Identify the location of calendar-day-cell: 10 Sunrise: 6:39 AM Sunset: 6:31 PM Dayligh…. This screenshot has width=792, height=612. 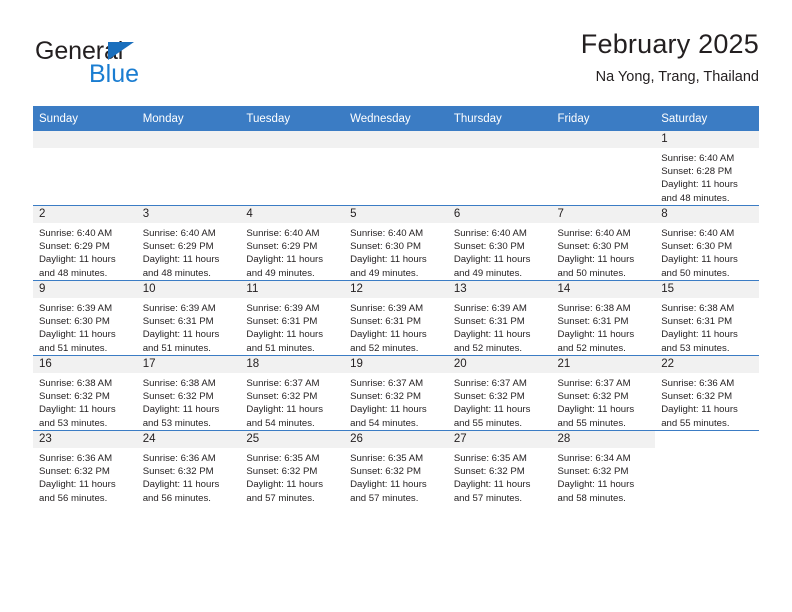
(188, 318).